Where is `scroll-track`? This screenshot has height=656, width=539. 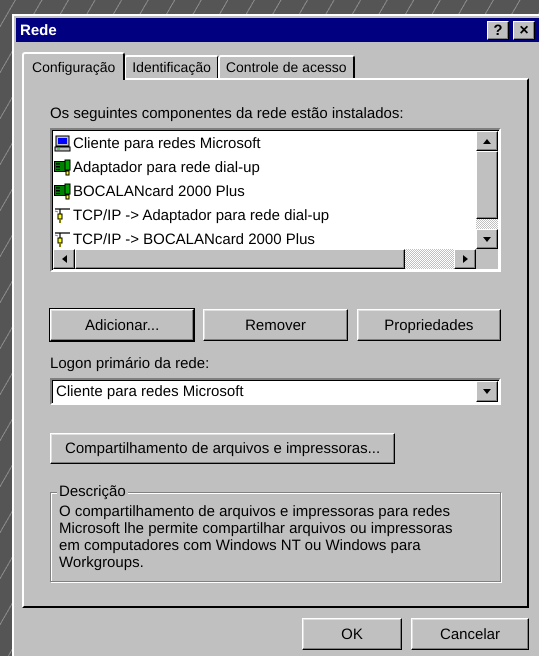 scroll-track is located at coordinates (487, 224).